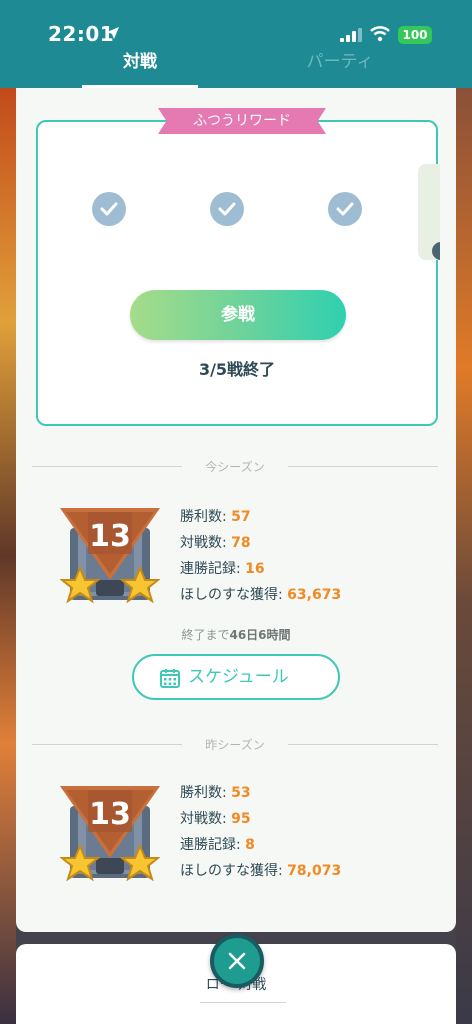 Image resolution: width=472 pixels, height=1024 pixels. I want to click on bottom-card-underline, so click(243, 1002).